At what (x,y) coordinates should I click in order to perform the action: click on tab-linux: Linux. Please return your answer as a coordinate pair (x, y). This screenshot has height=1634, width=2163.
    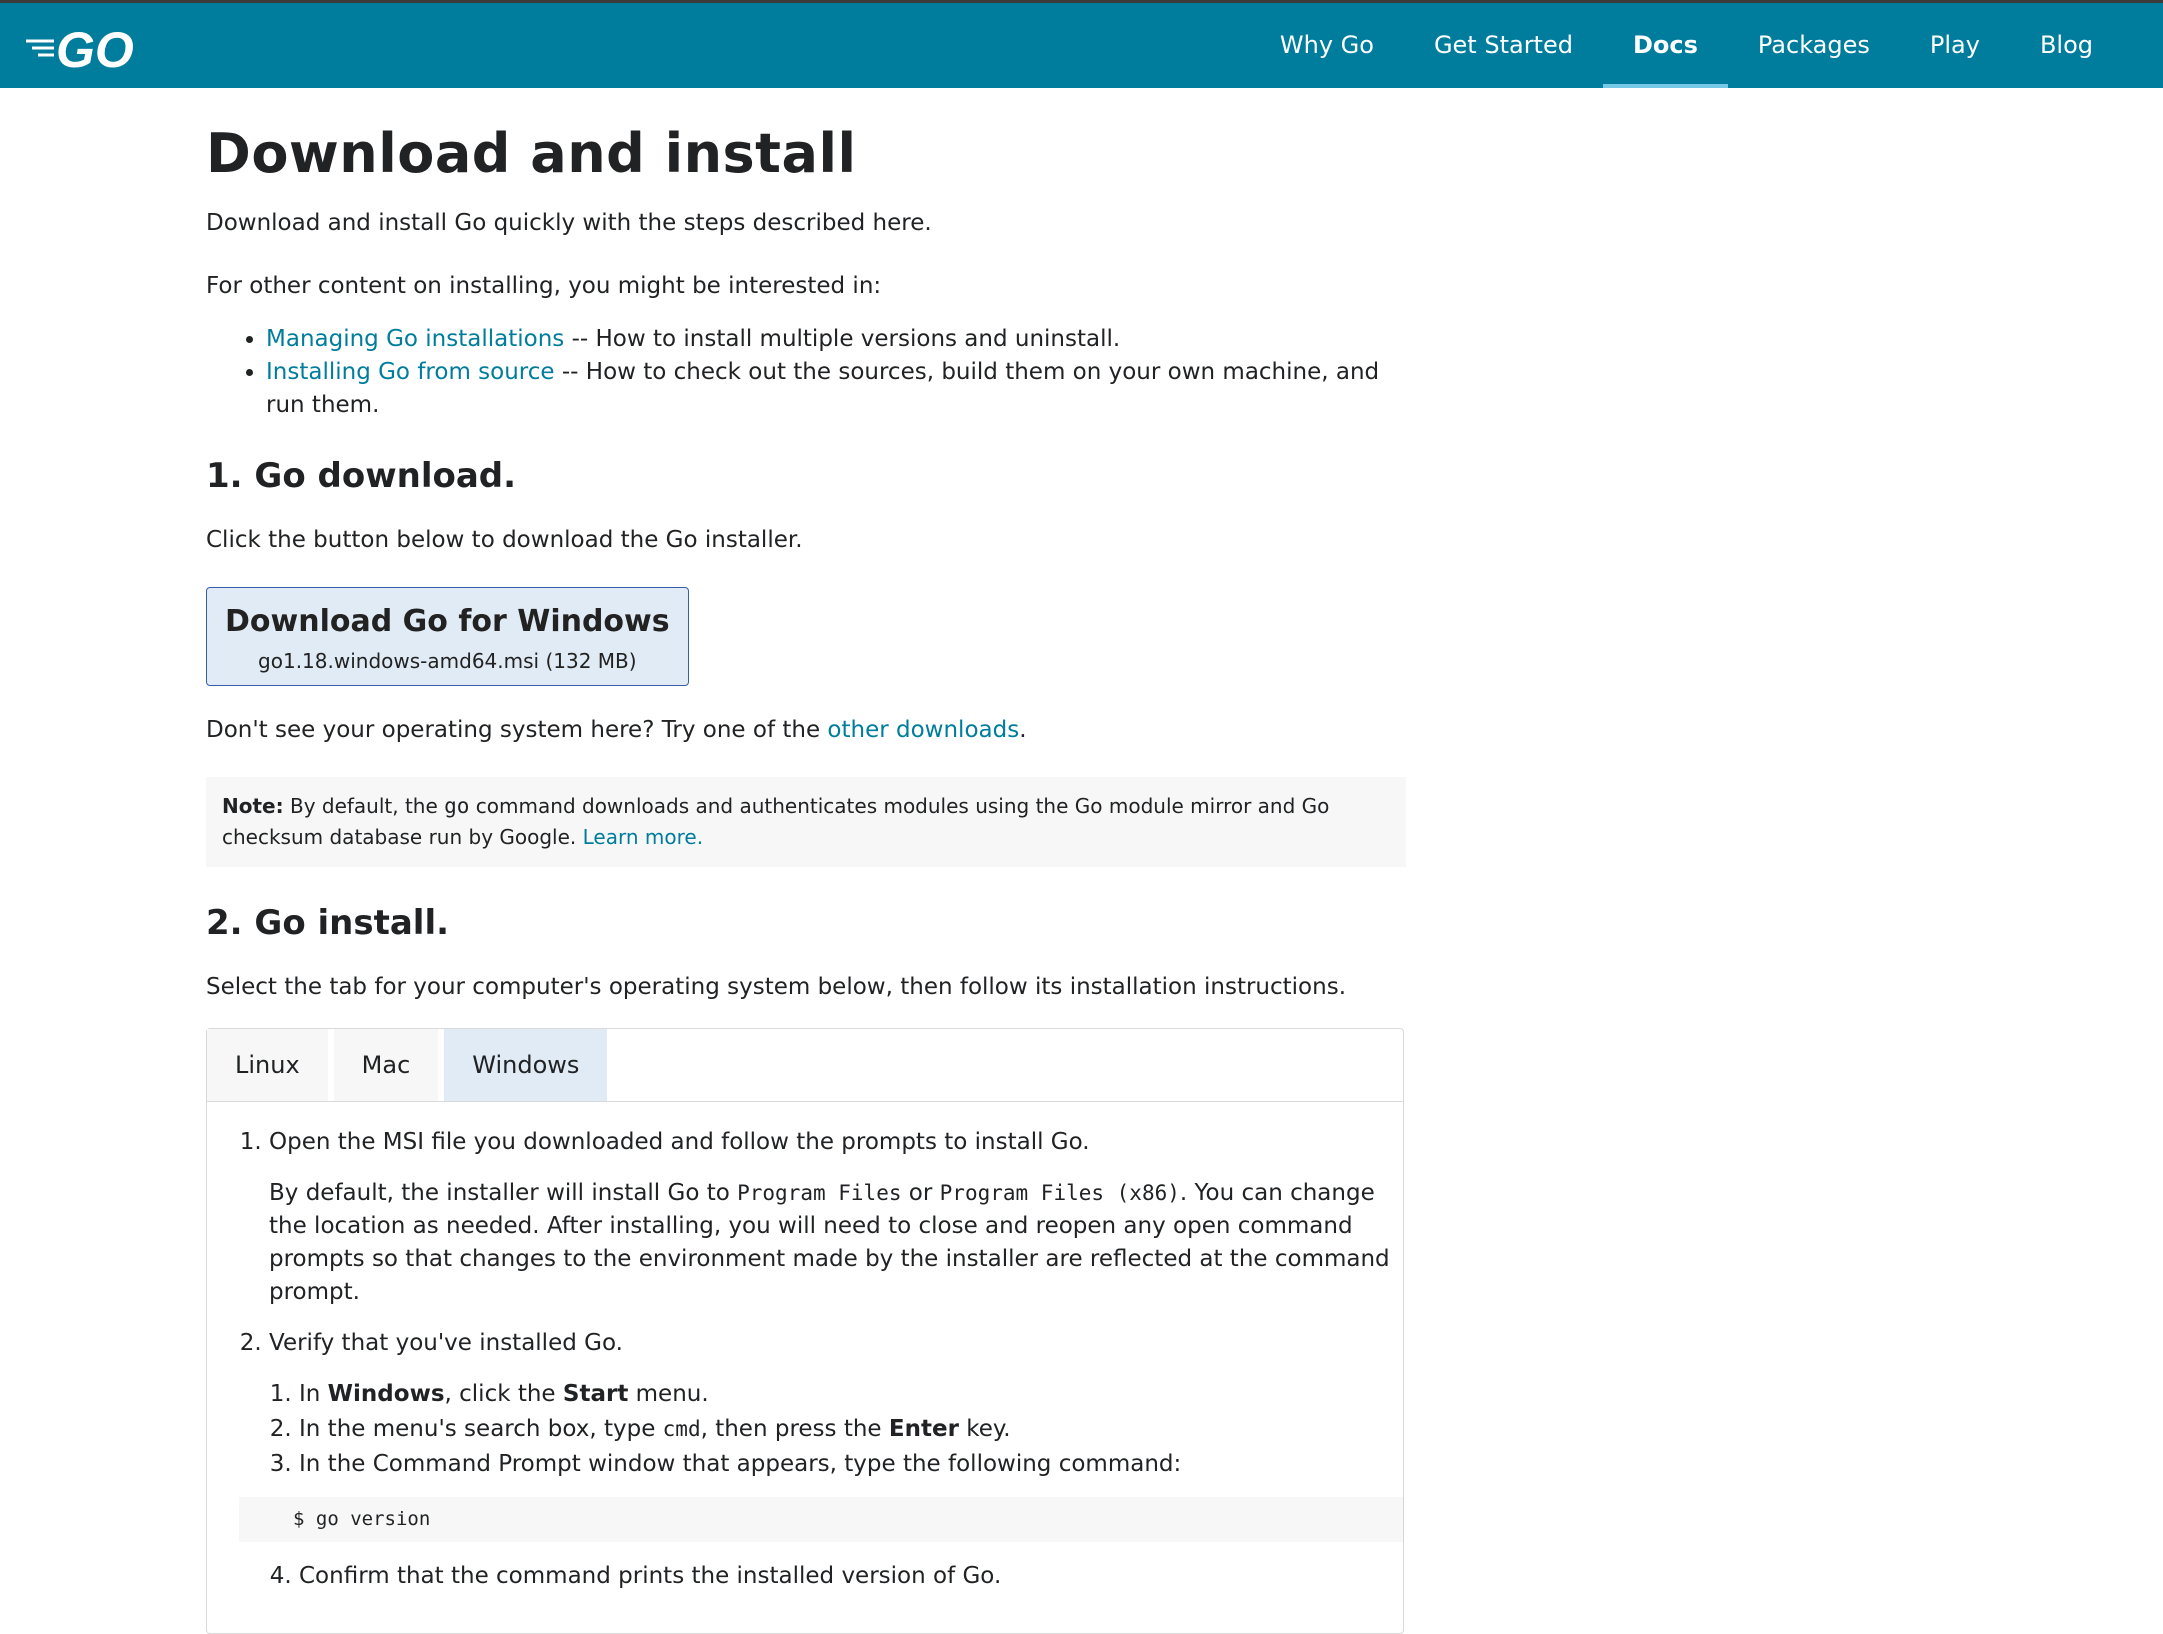
    Looking at the image, I should click on (267, 1065).